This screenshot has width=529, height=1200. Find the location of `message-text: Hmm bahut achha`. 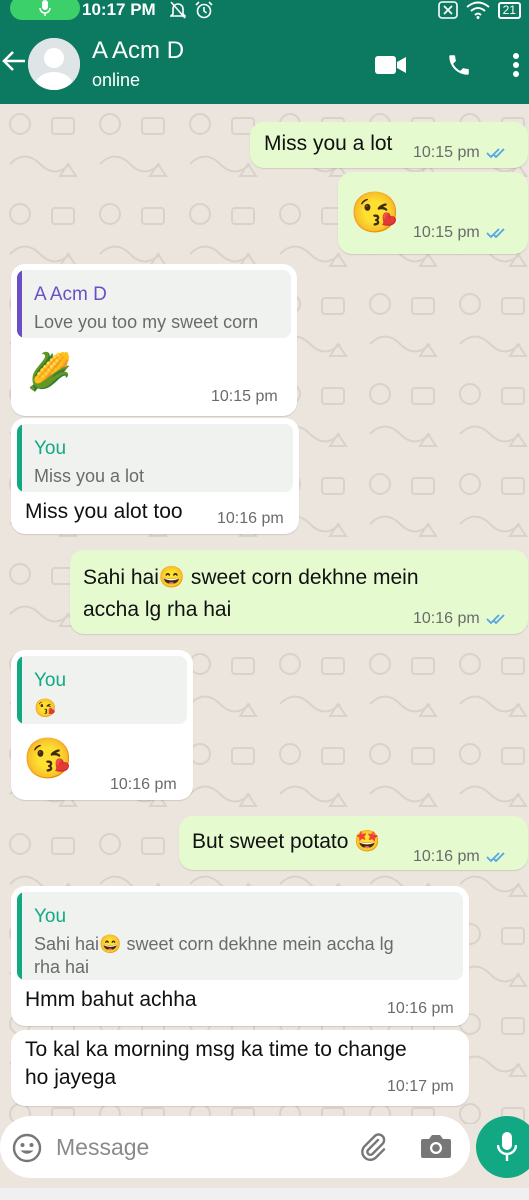

message-text: Hmm bahut achha is located at coordinates (111, 999).